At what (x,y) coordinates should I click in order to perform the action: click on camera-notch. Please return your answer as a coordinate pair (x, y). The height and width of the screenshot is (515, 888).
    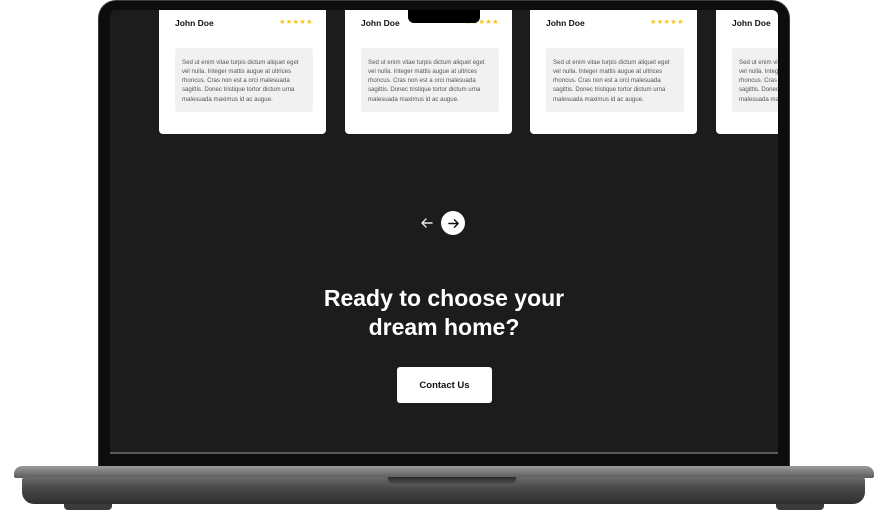
    Looking at the image, I should click on (444, 16).